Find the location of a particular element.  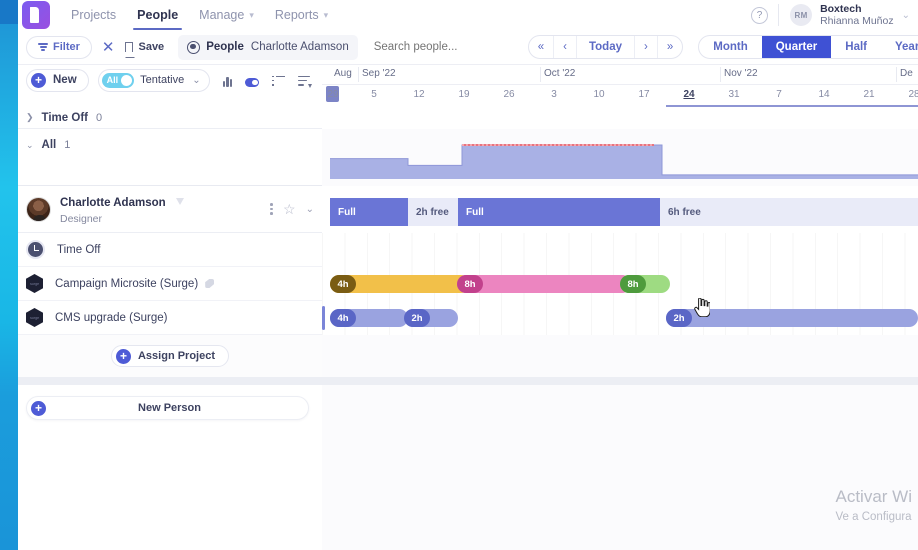

save-view-button: Save is located at coordinates (145, 50).